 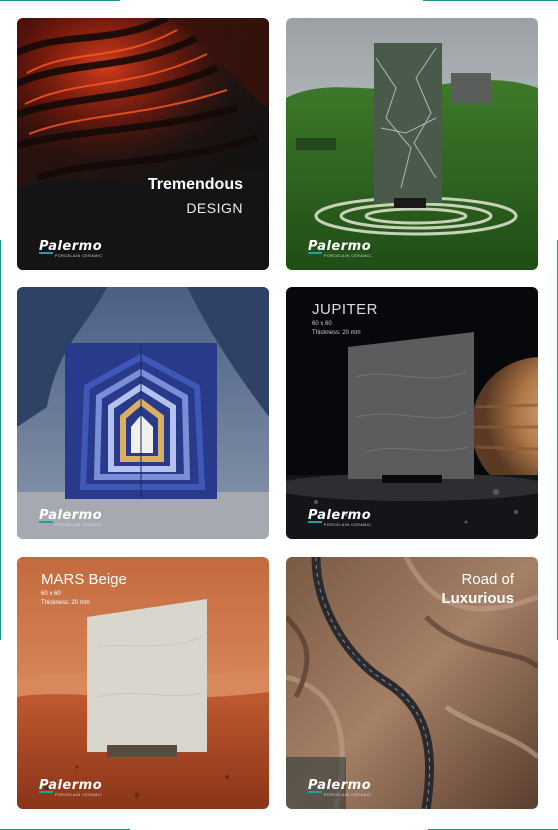 I want to click on product-title: JUPITER, so click(x=345, y=309).